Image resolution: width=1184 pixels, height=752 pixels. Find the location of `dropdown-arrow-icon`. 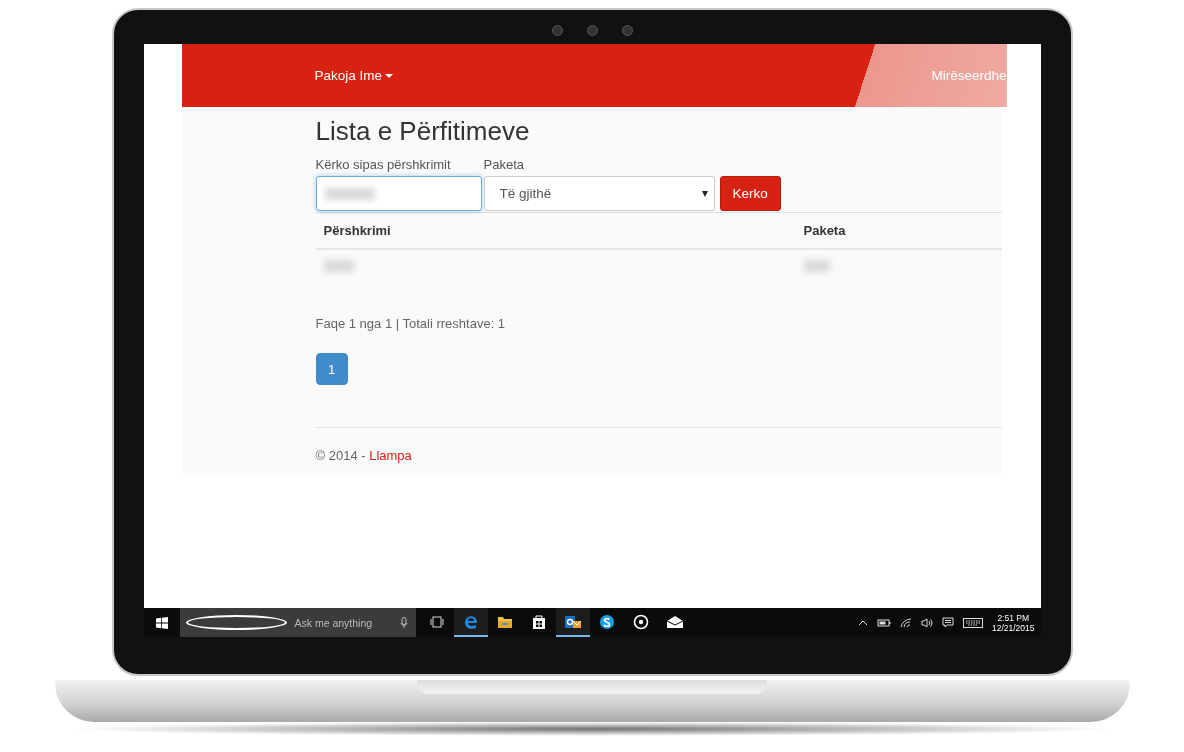

dropdown-arrow-icon is located at coordinates (704, 193).